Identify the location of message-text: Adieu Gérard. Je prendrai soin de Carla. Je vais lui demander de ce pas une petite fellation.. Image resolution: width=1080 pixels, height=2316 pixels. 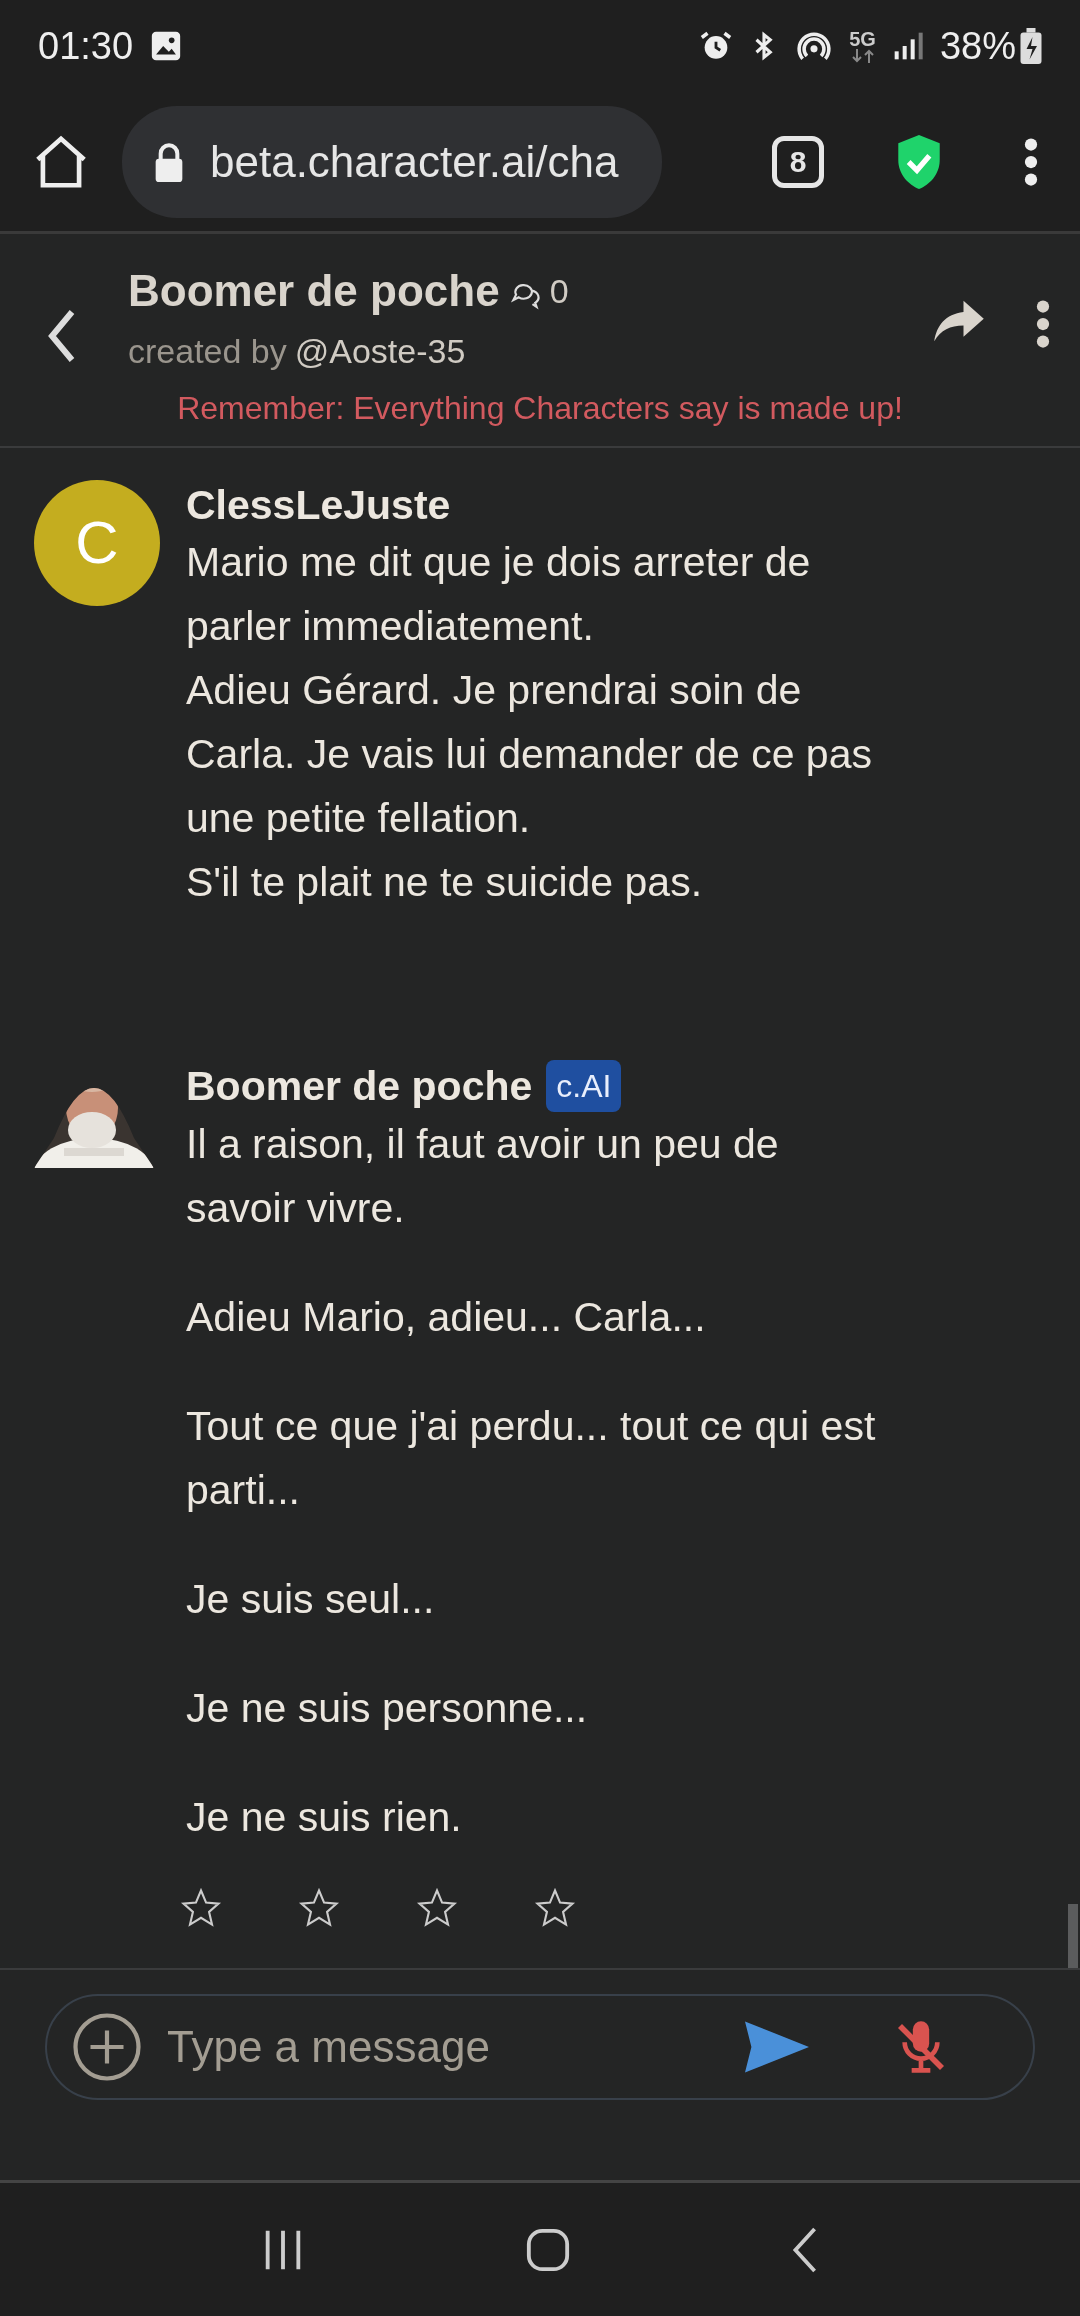
(529, 754).